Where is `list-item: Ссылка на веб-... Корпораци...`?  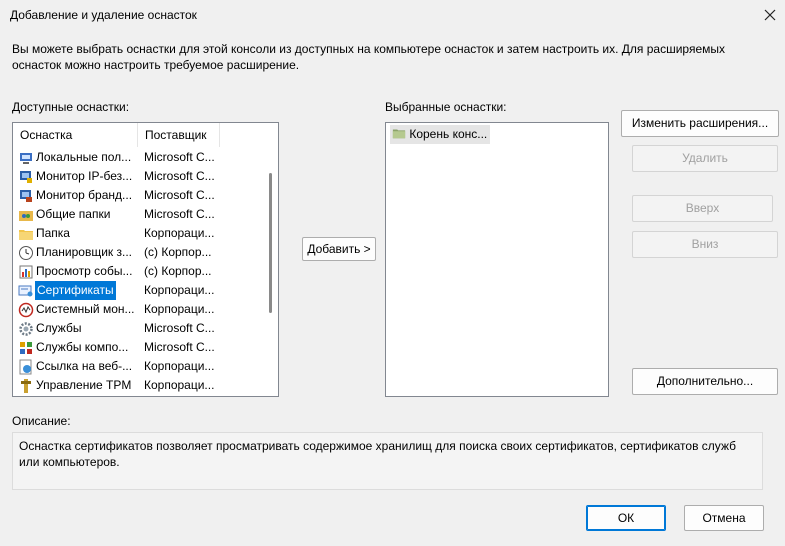
list-item: Ссылка на веб-... Корпораци... is located at coordinates (138, 366).